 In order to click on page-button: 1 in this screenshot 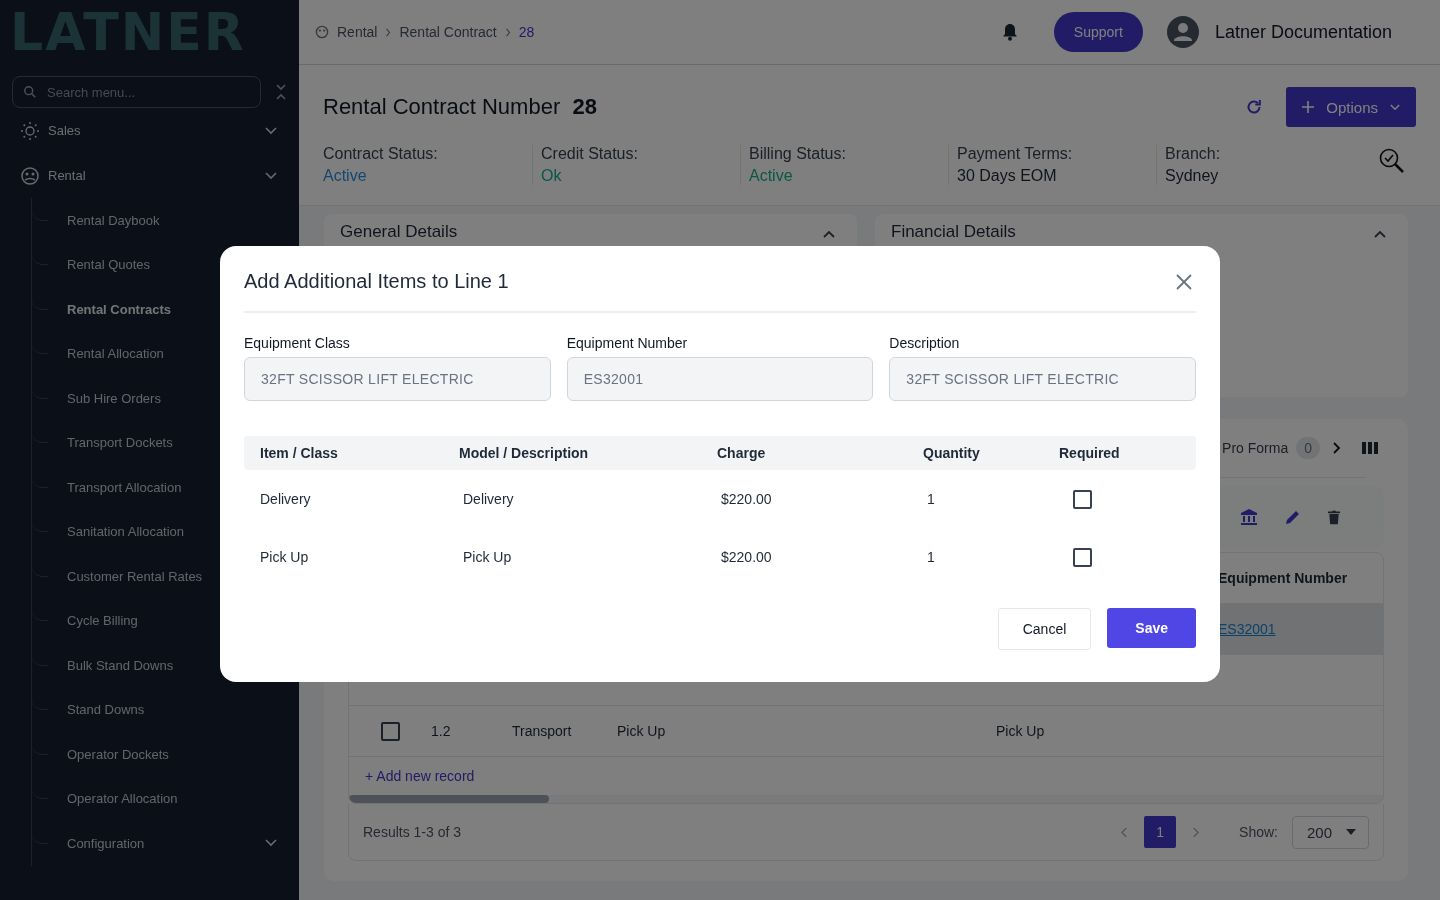, I will do `click(1160, 832)`.